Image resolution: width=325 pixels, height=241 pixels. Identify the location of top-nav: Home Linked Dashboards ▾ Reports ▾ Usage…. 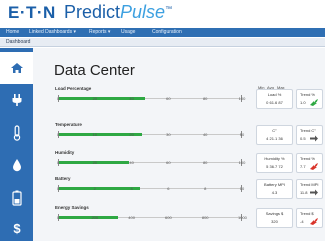
(162, 32).